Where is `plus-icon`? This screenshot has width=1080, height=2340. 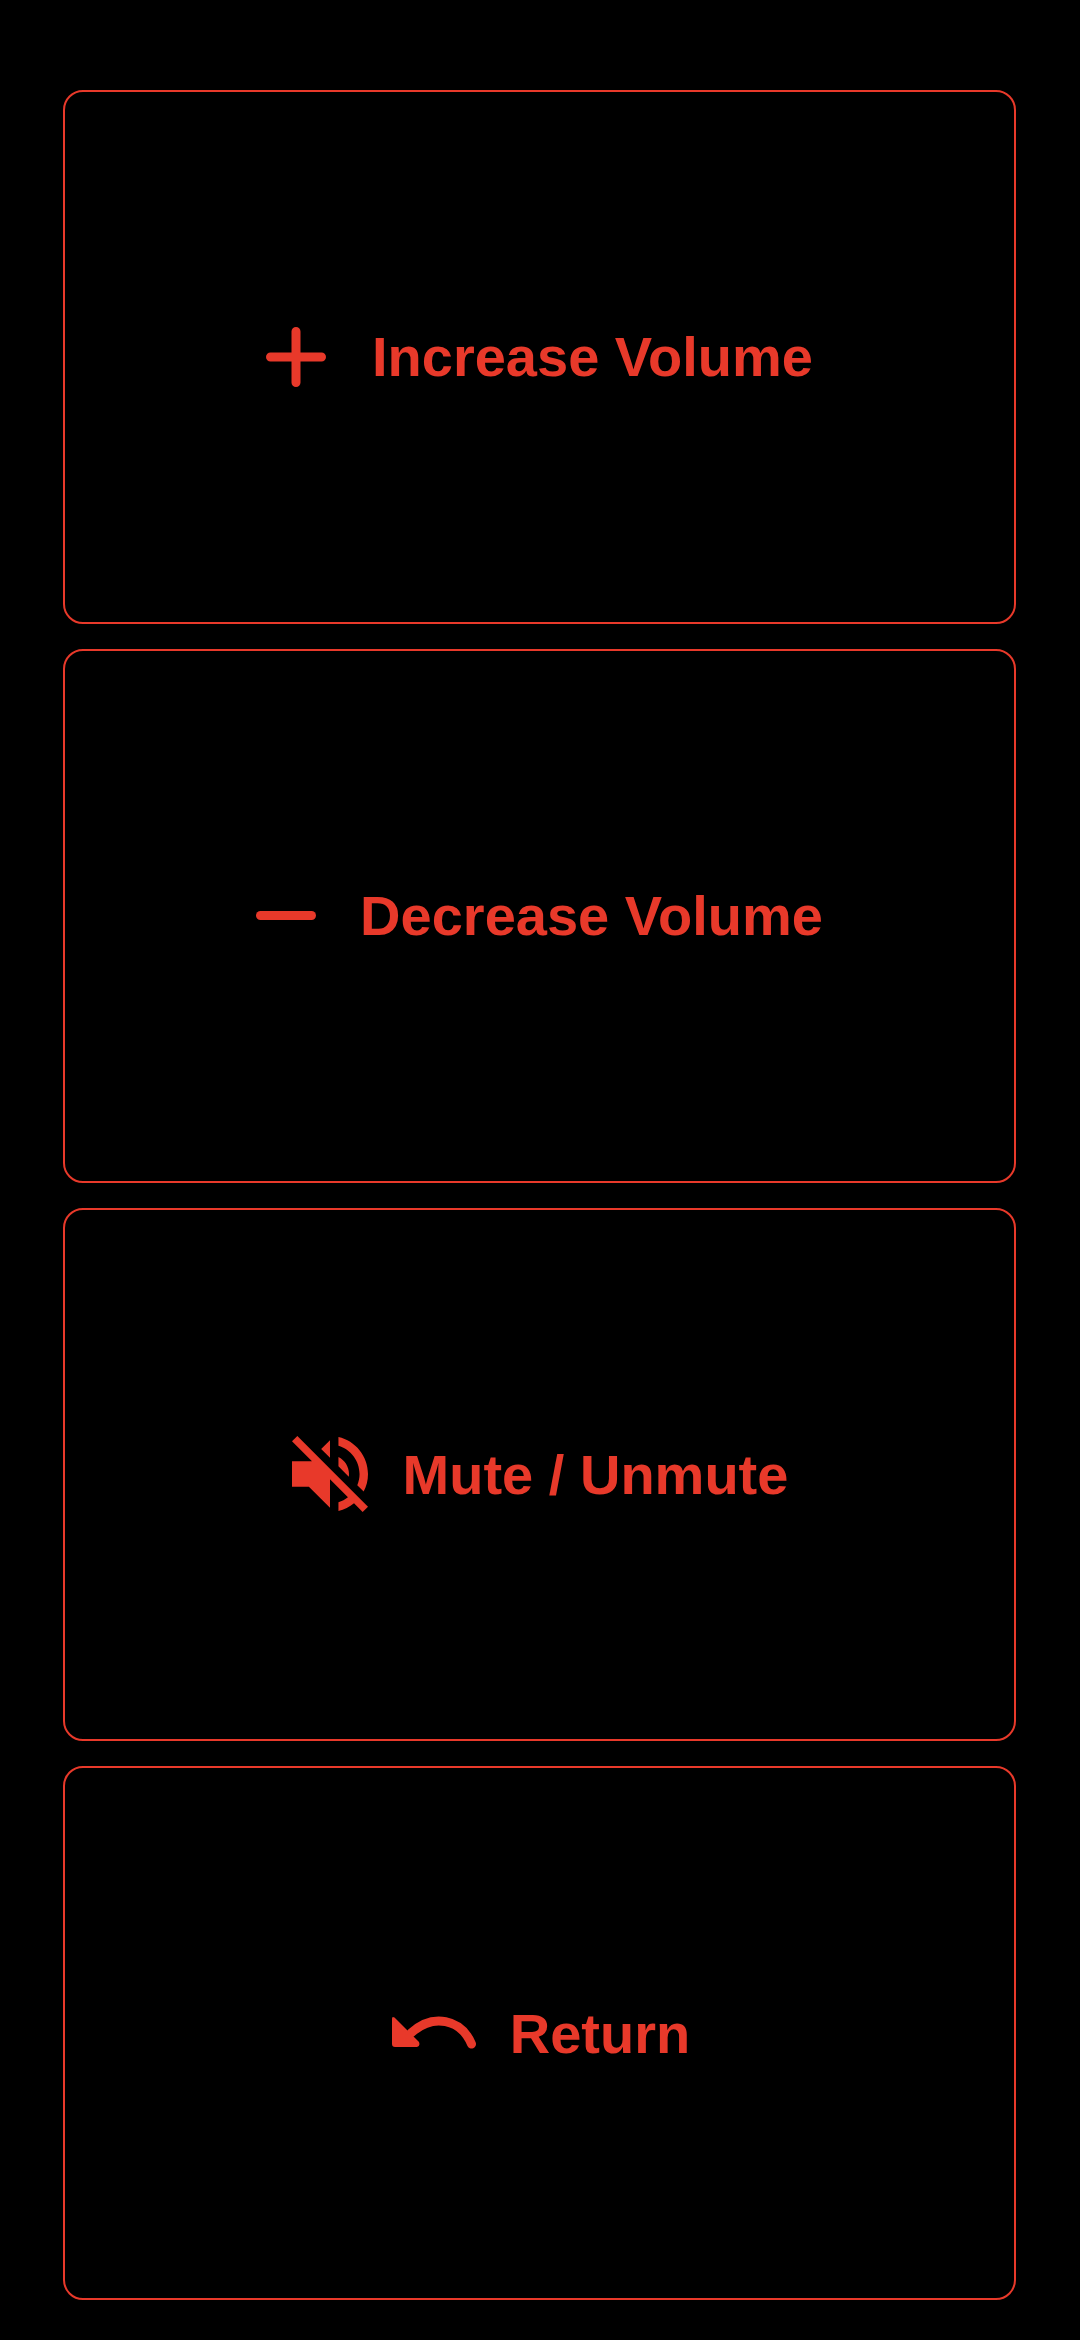 plus-icon is located at coordinates (296, 356).